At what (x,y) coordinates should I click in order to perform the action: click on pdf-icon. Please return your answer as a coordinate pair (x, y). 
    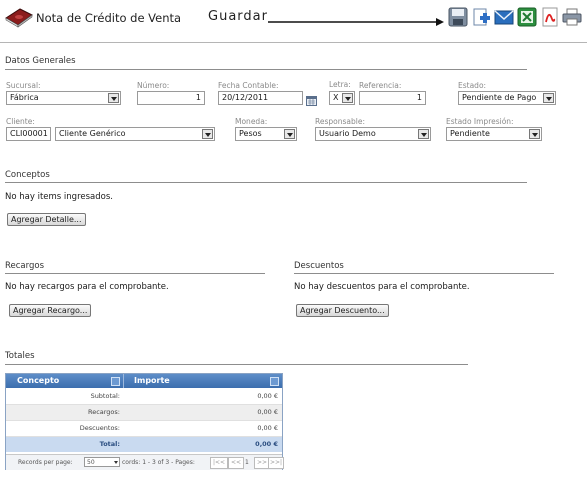
    Looking at the image, I should click on (550, 17).